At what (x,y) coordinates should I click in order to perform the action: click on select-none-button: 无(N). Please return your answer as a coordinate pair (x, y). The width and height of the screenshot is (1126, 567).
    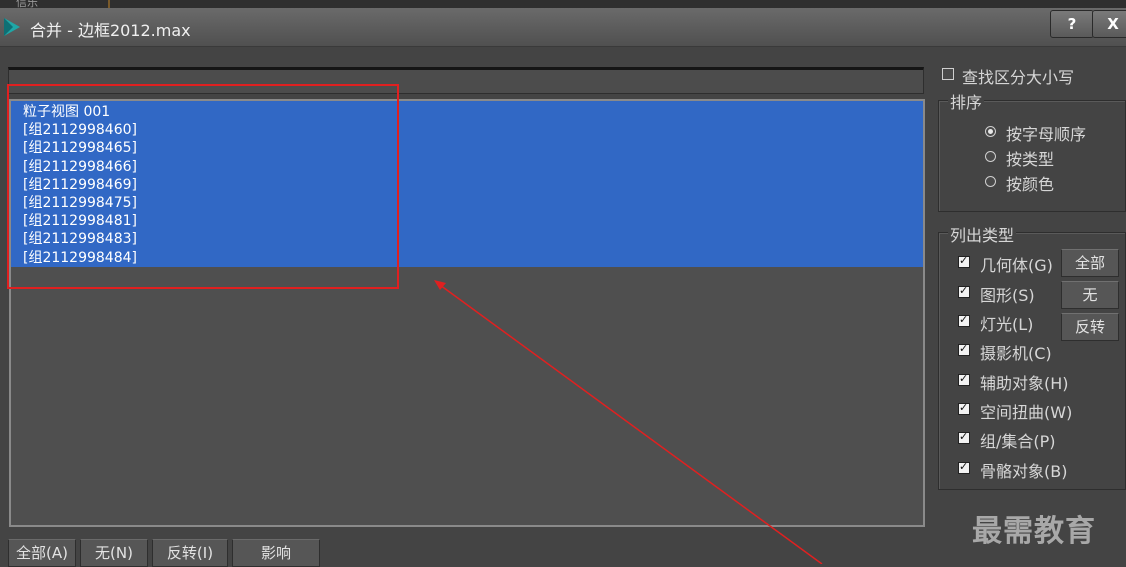
    Looking at the image, I should click on (114, 553).